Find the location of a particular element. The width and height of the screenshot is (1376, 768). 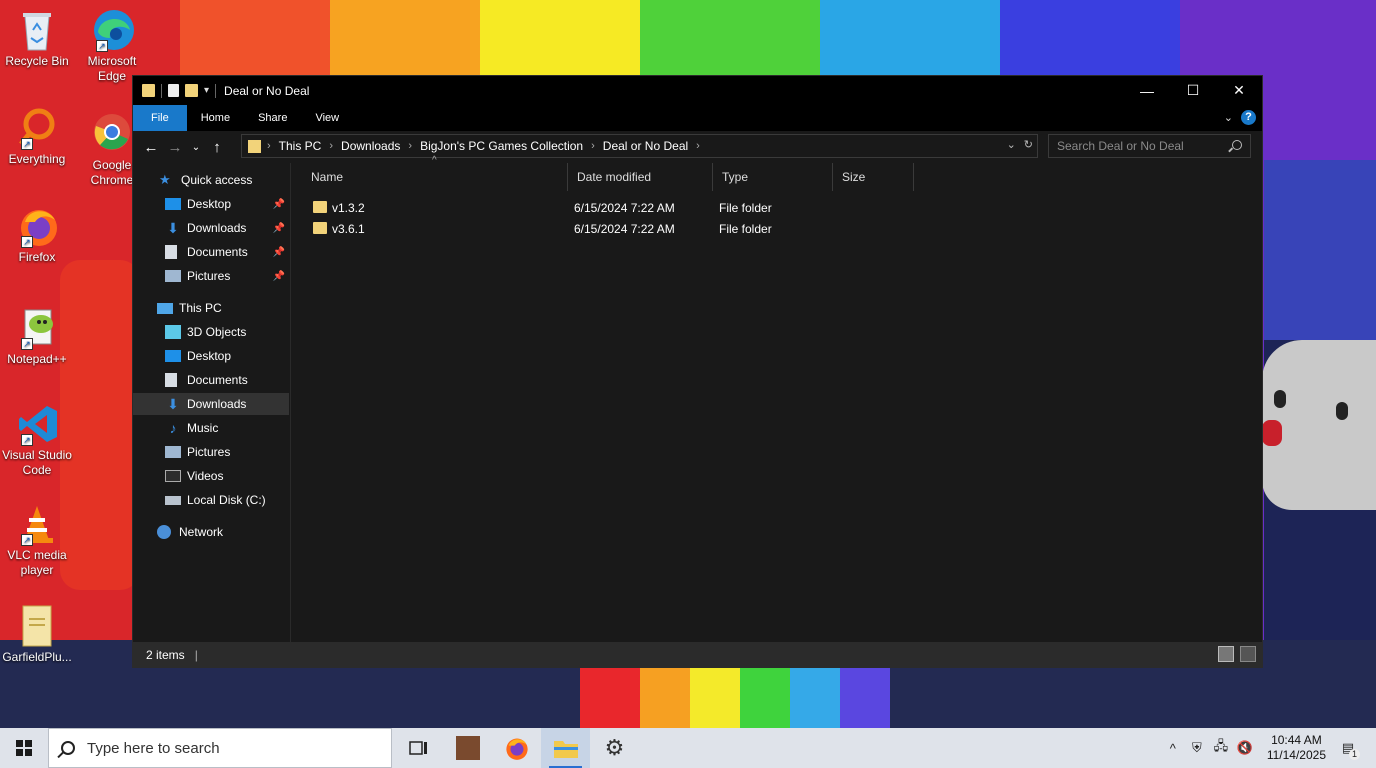

nav-pictures: Pictures is located at coordinates (212, 452).